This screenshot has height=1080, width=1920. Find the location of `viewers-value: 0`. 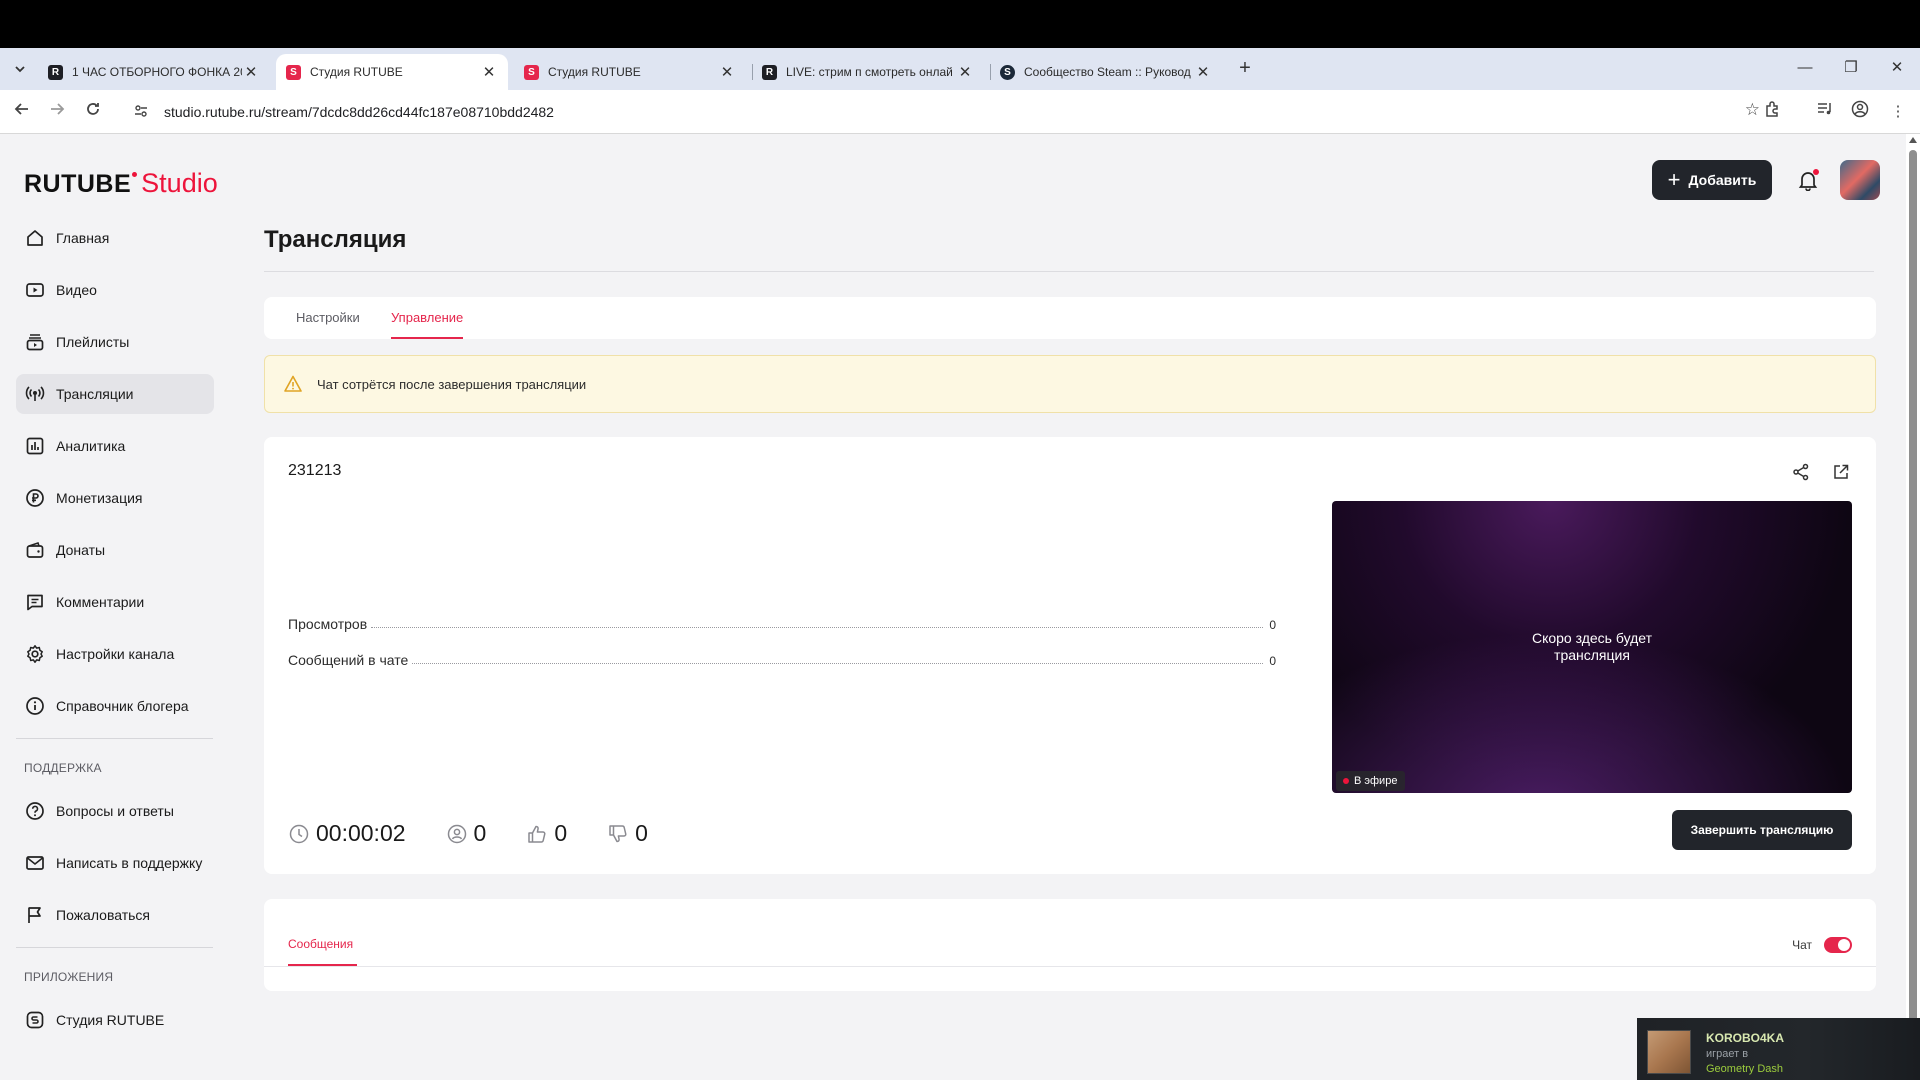

viewers-value: 0 is located at coordinates (480, 833).